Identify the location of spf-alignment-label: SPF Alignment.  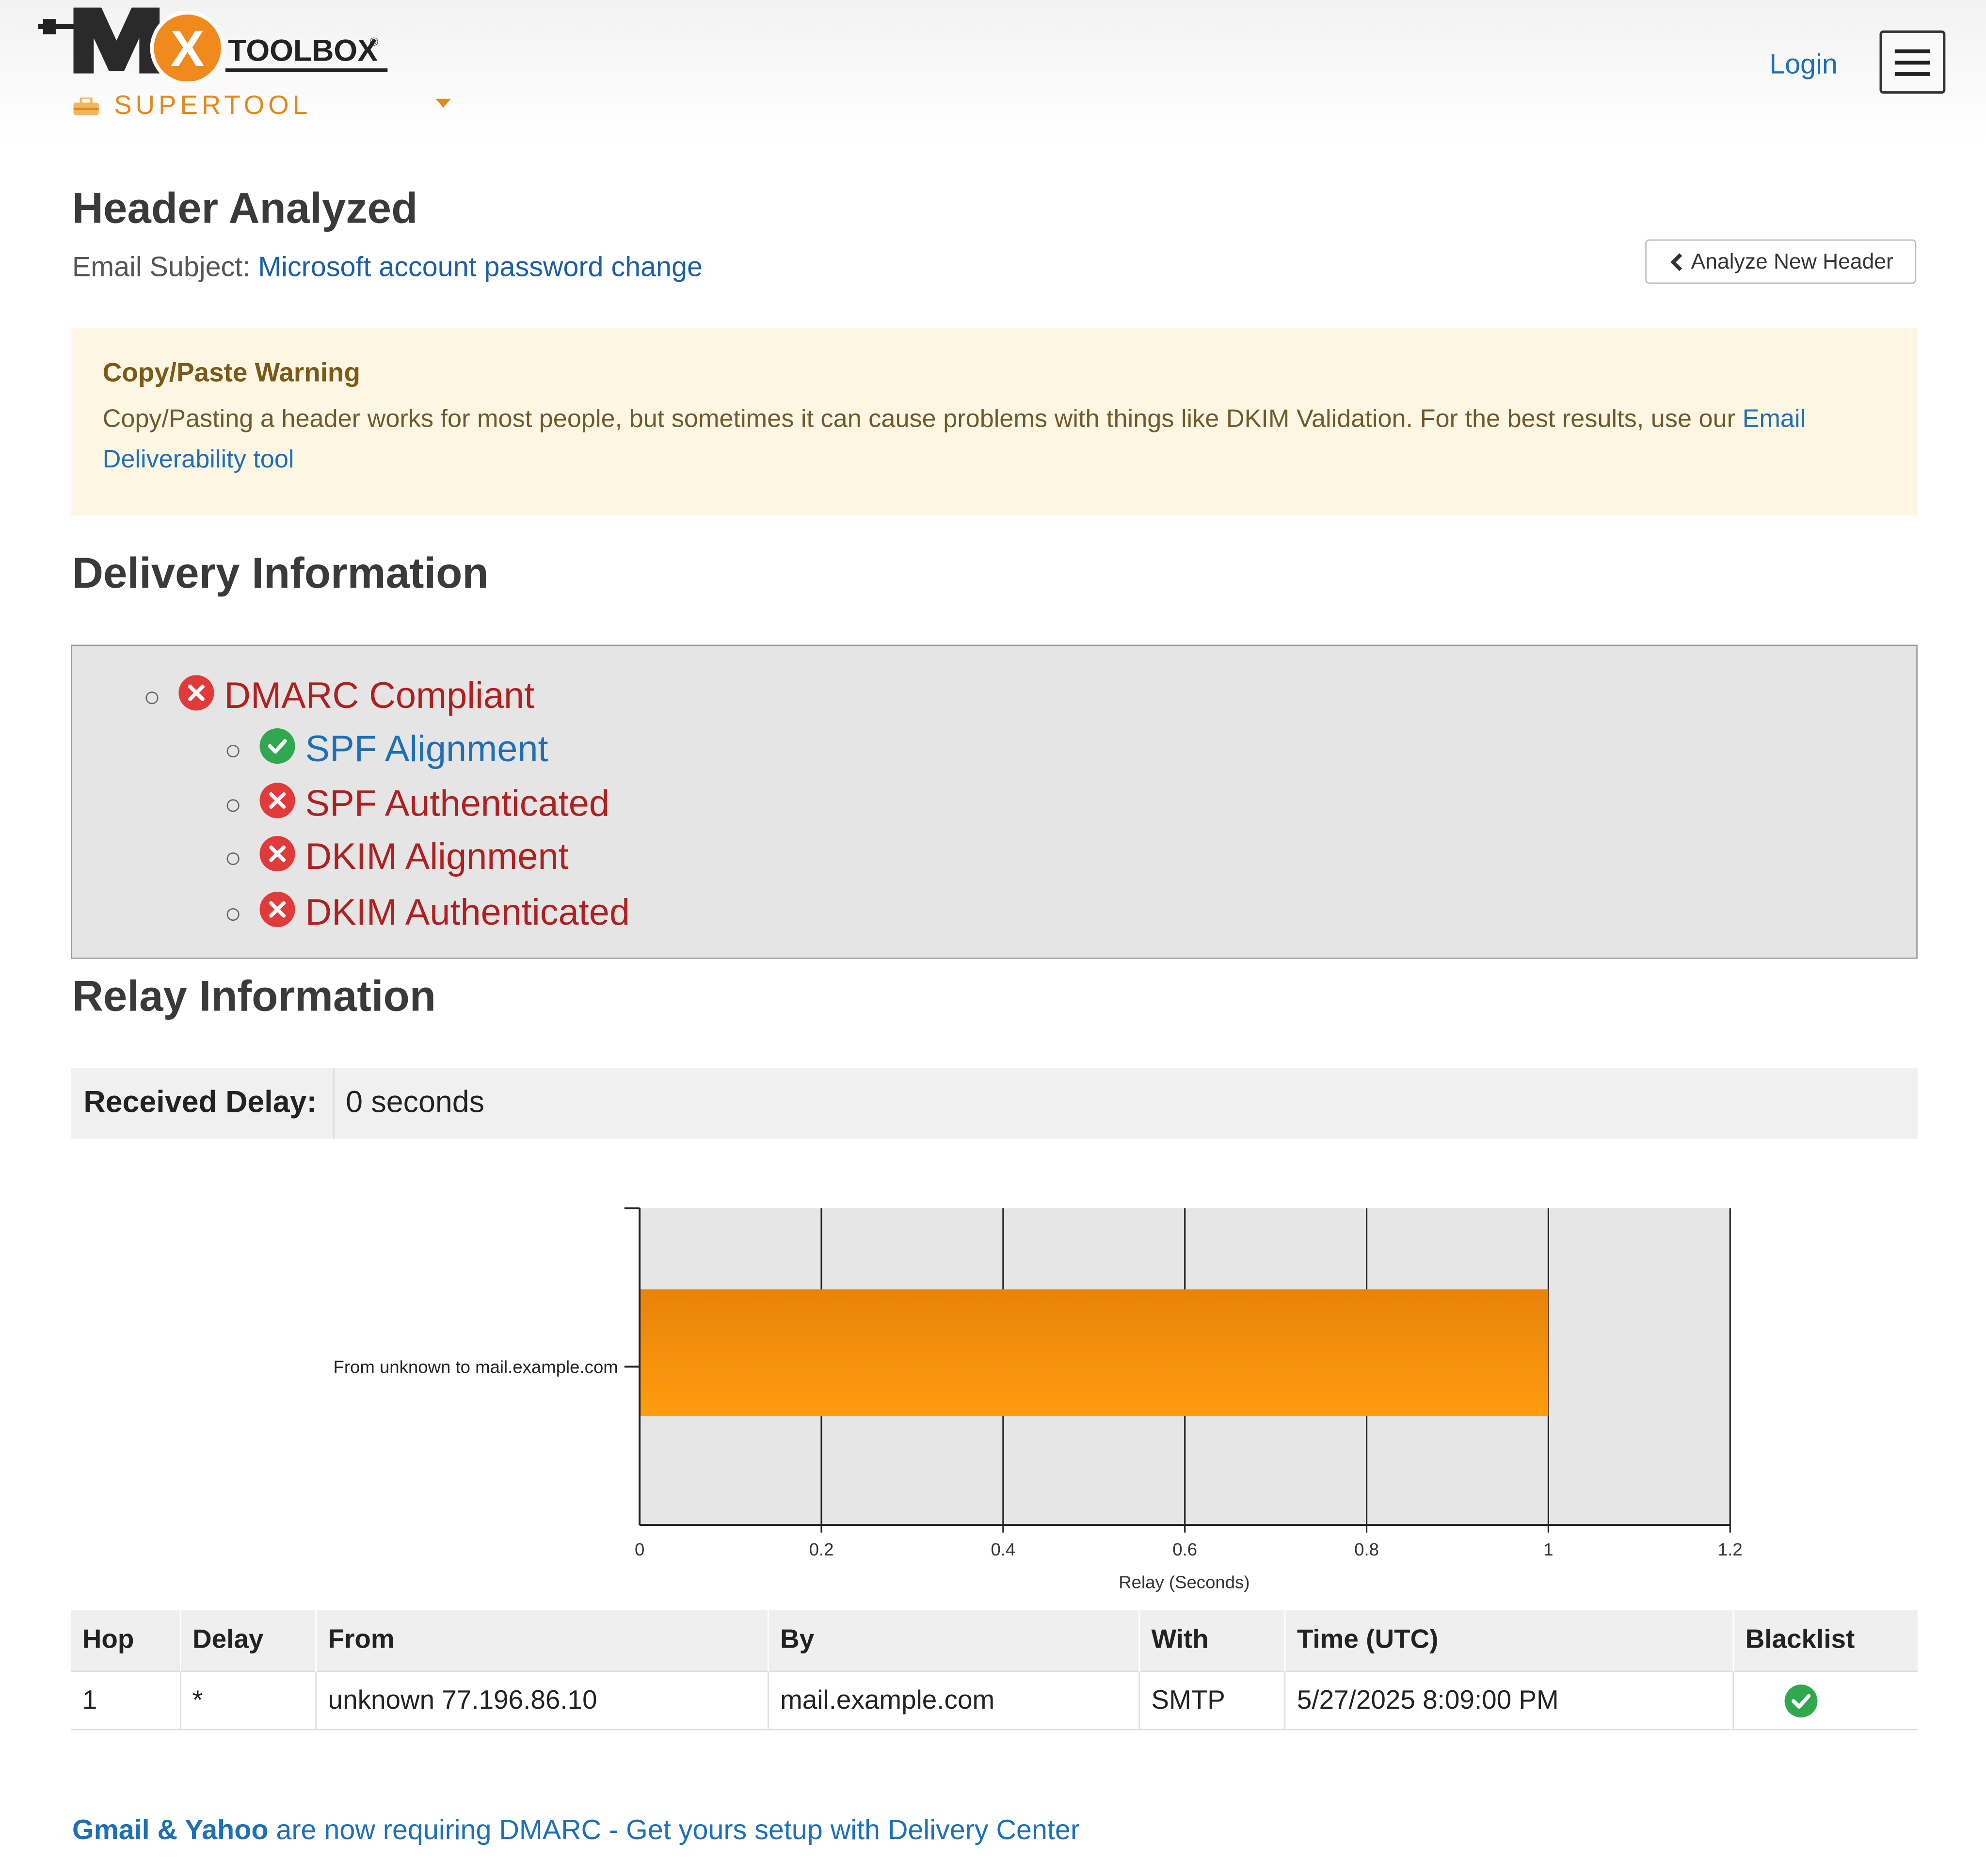
(426, 750).